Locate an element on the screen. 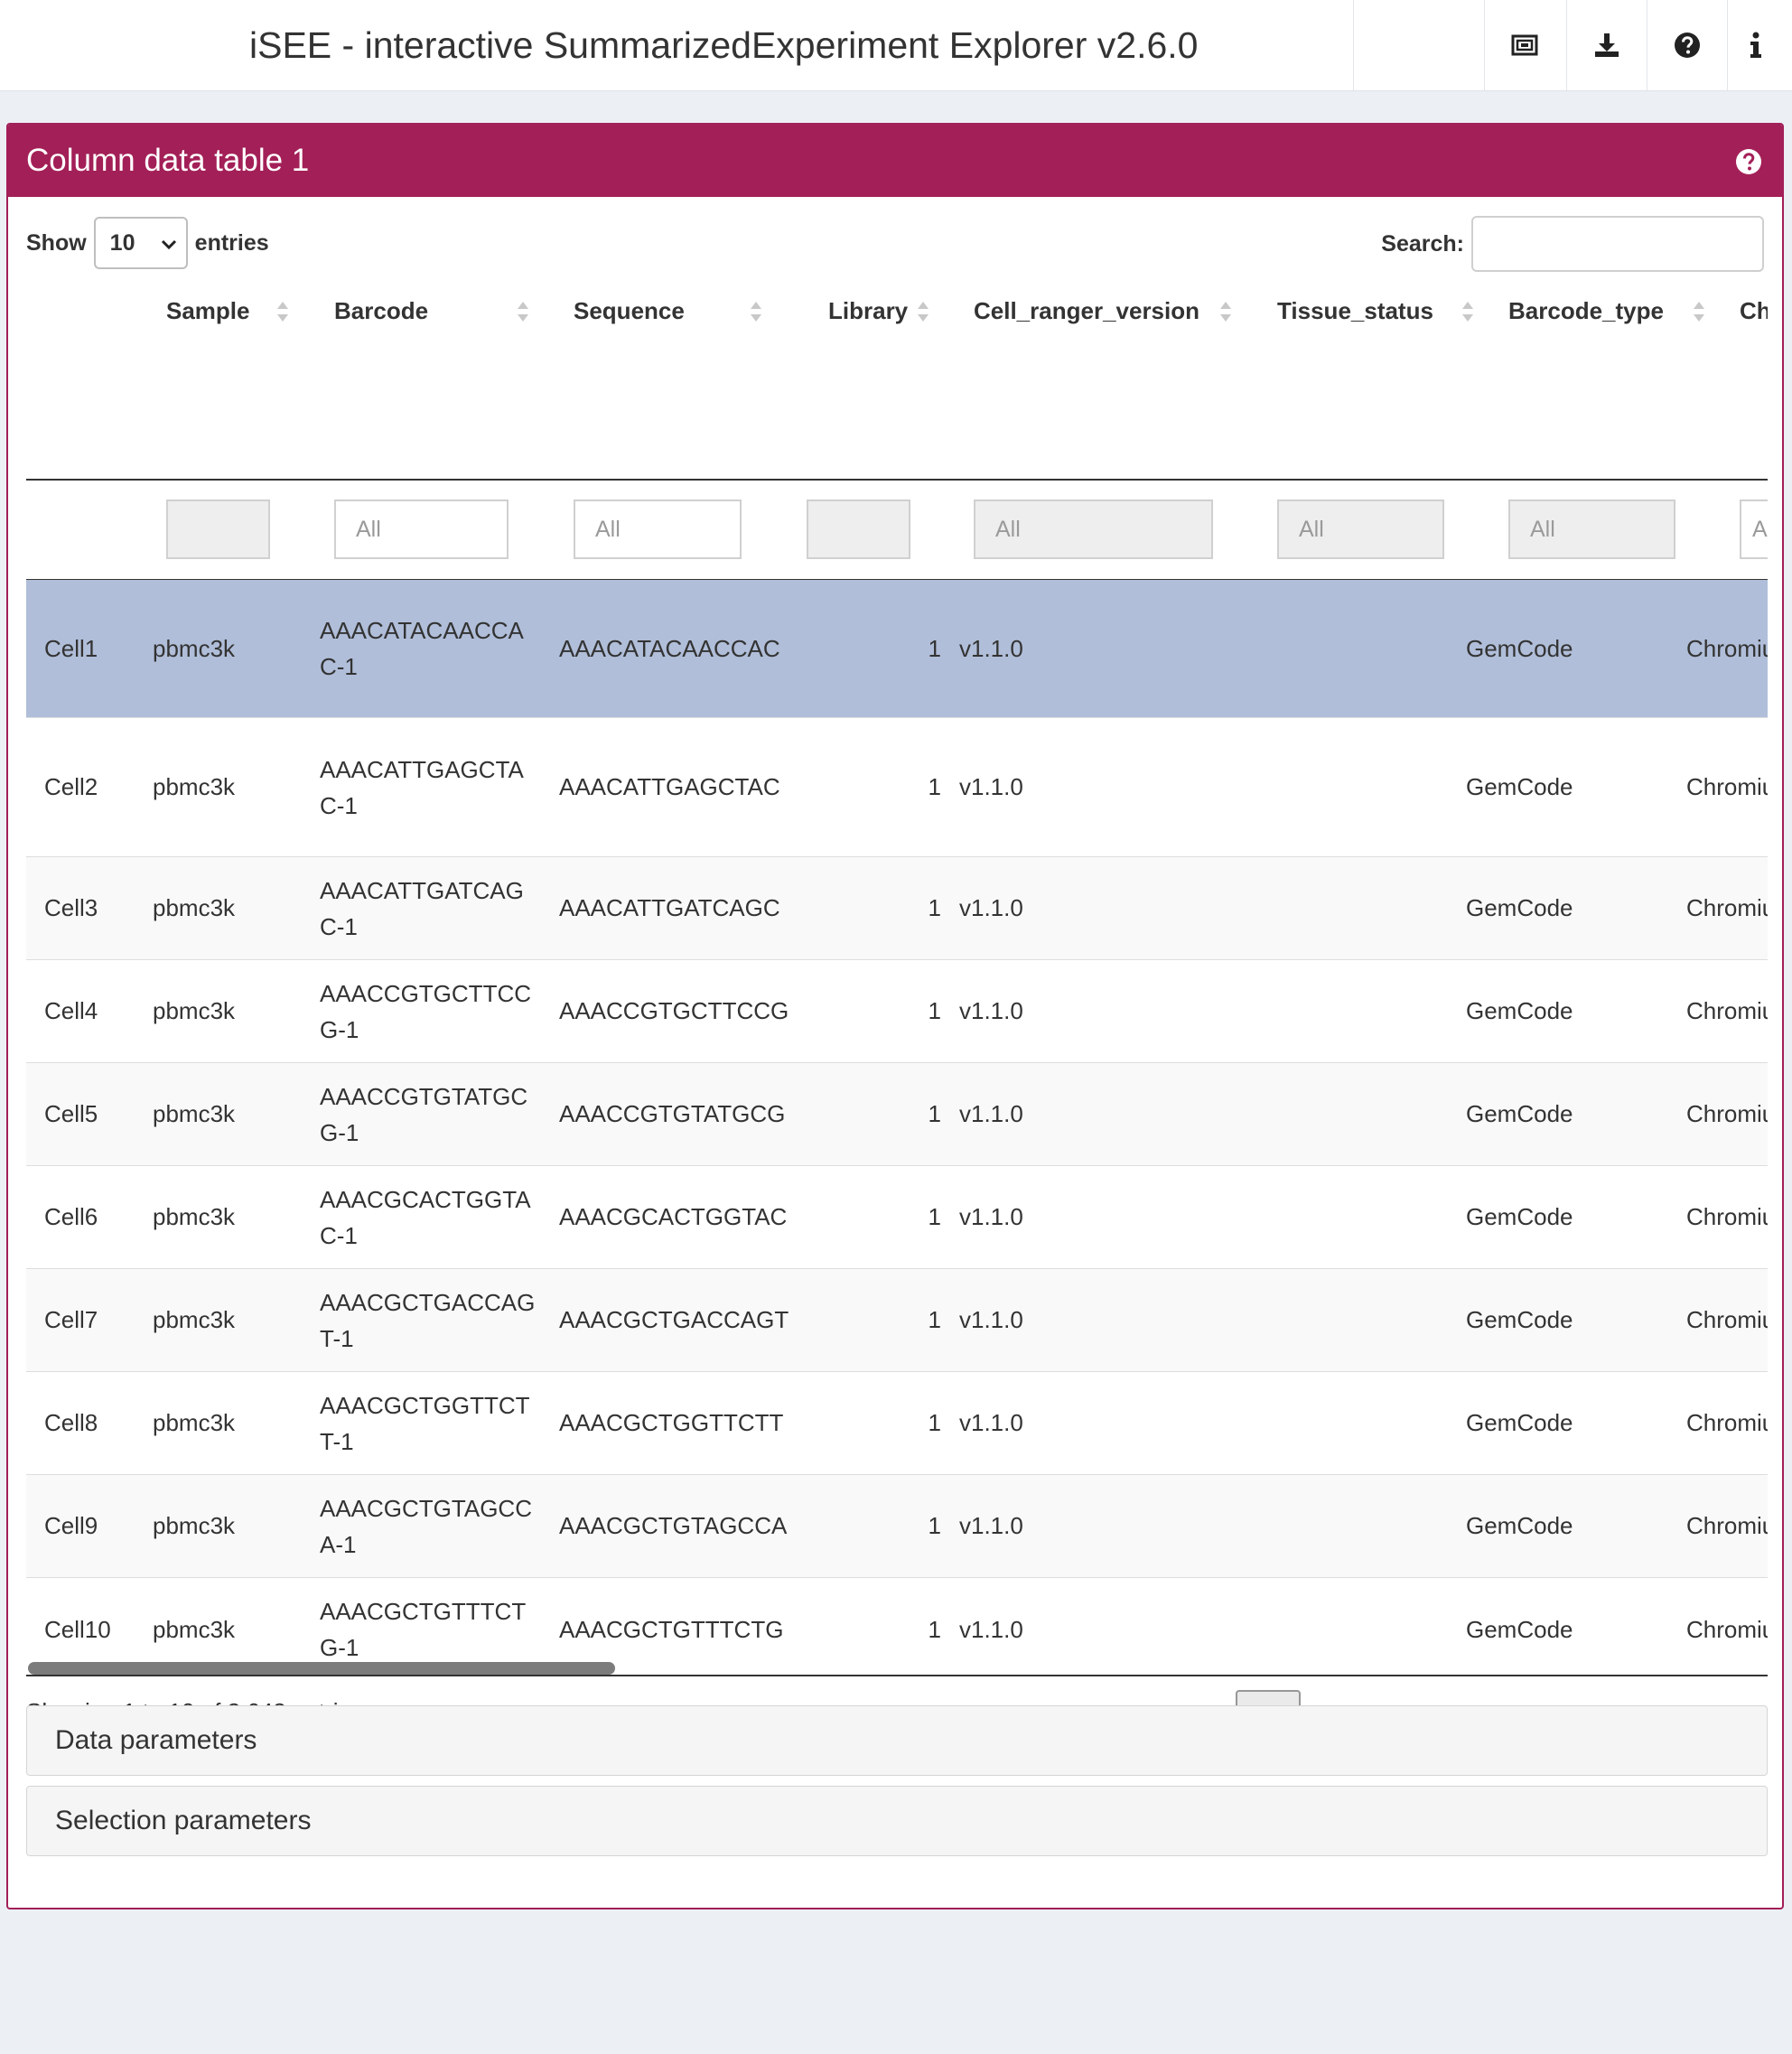 This screenshot has height=2054, width=1792. cell-sequence: AAACCGTGTATGCG is located at coordinates (672, 1113).